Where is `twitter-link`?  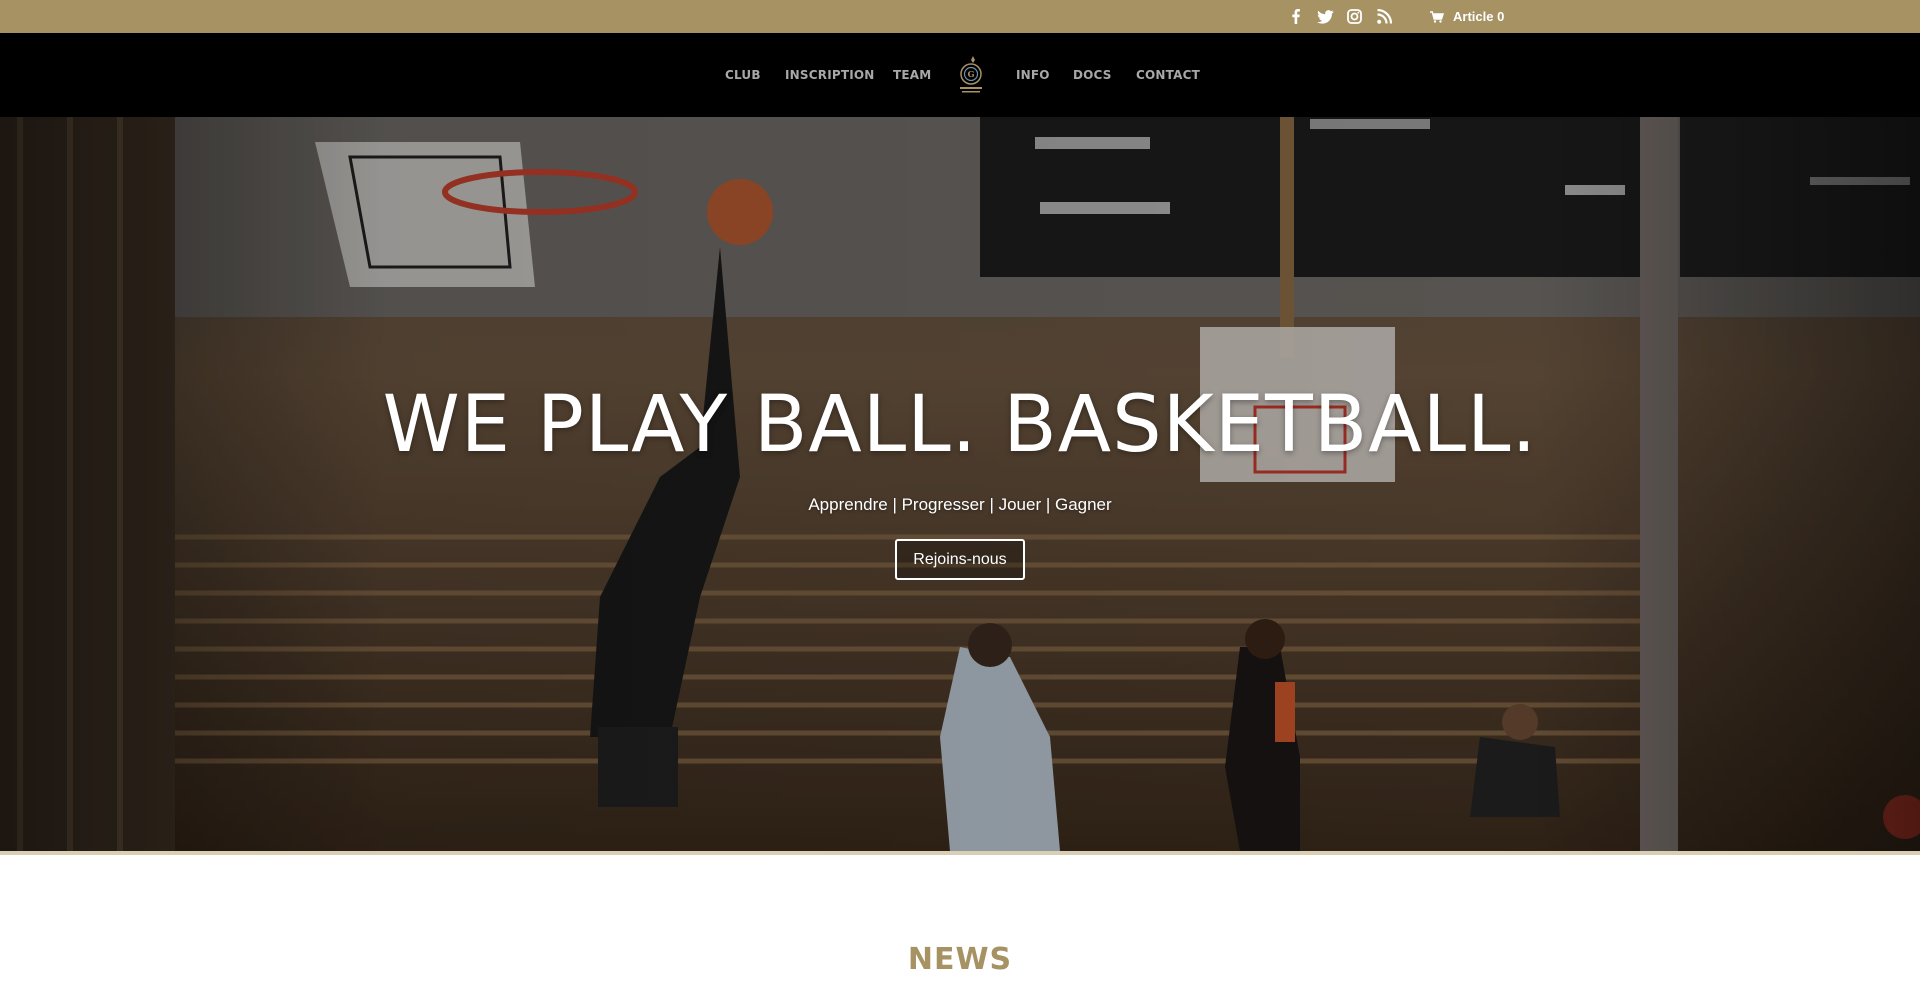 twitter-link is located at coordinates (1325, 16).